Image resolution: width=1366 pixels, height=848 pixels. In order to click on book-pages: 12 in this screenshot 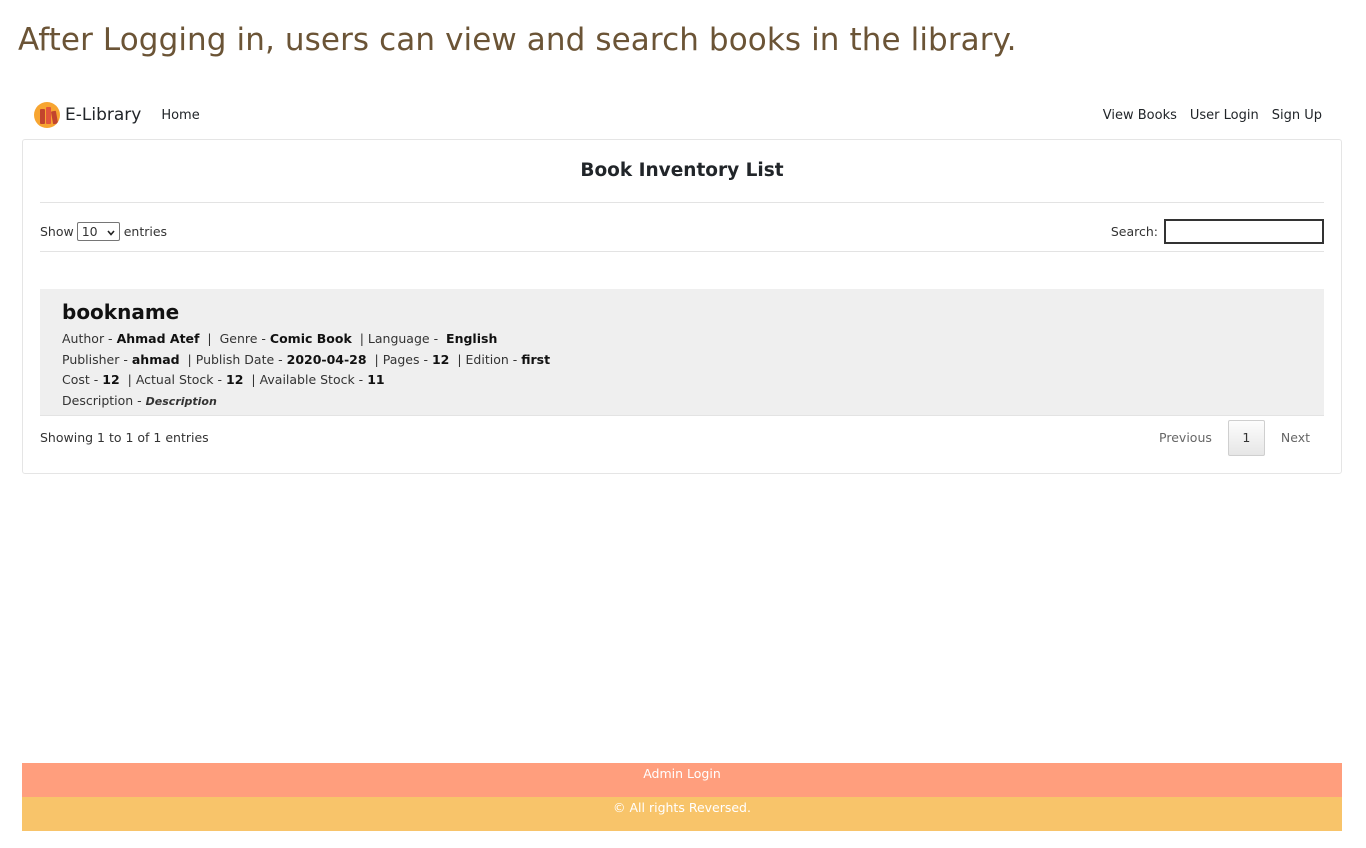, I will do `click(440, 359)`.